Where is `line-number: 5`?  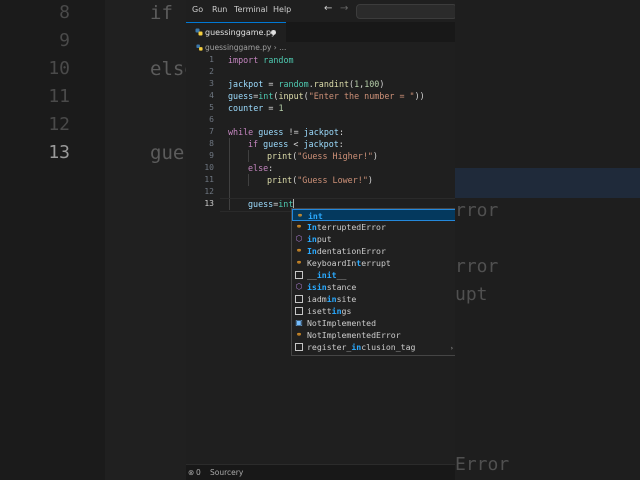
line-number: 5 is located at coordinates (211, 107).